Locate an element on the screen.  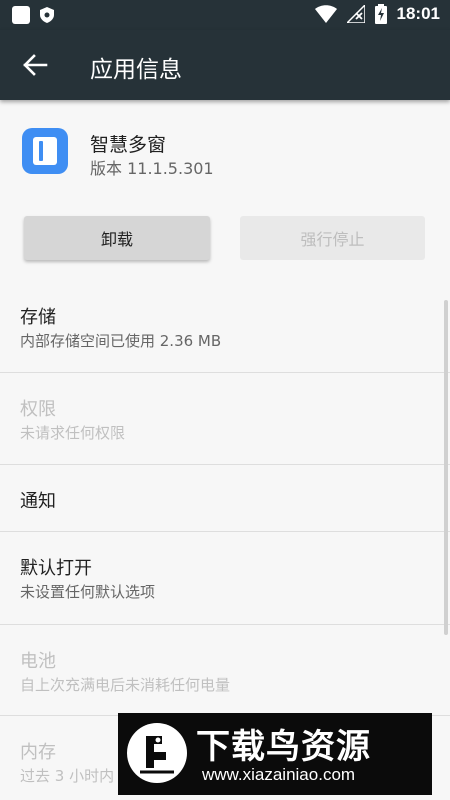
list-item-subtitle: 内部存储空间已使用 2.36 MB is located at coordinates (121, 341).